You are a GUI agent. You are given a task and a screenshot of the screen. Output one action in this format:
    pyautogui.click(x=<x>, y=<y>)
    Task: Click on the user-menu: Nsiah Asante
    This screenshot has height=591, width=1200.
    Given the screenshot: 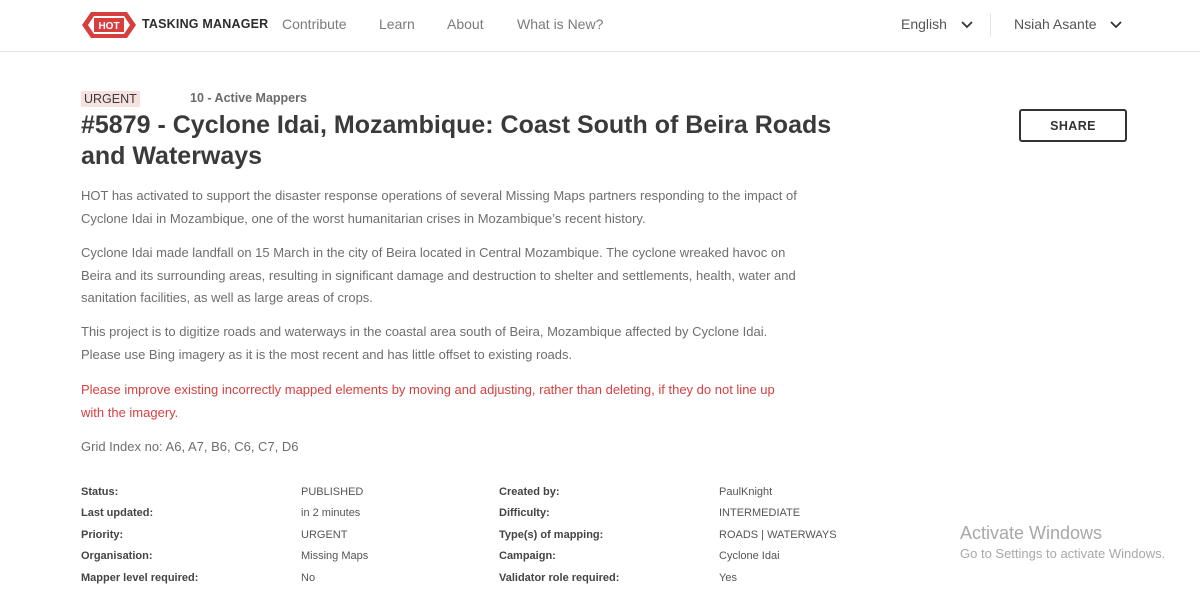 What is the action you would take?
    pyautogui.click(x=1068, y=24)
    